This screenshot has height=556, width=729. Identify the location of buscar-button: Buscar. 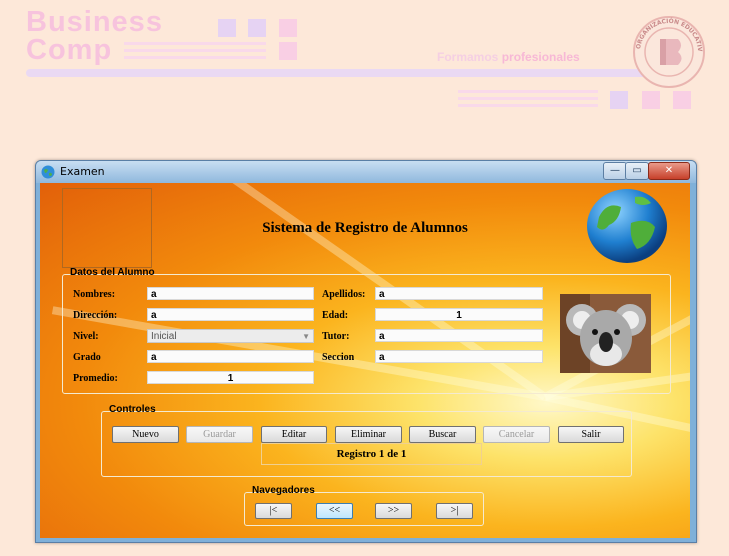
(442, 434).